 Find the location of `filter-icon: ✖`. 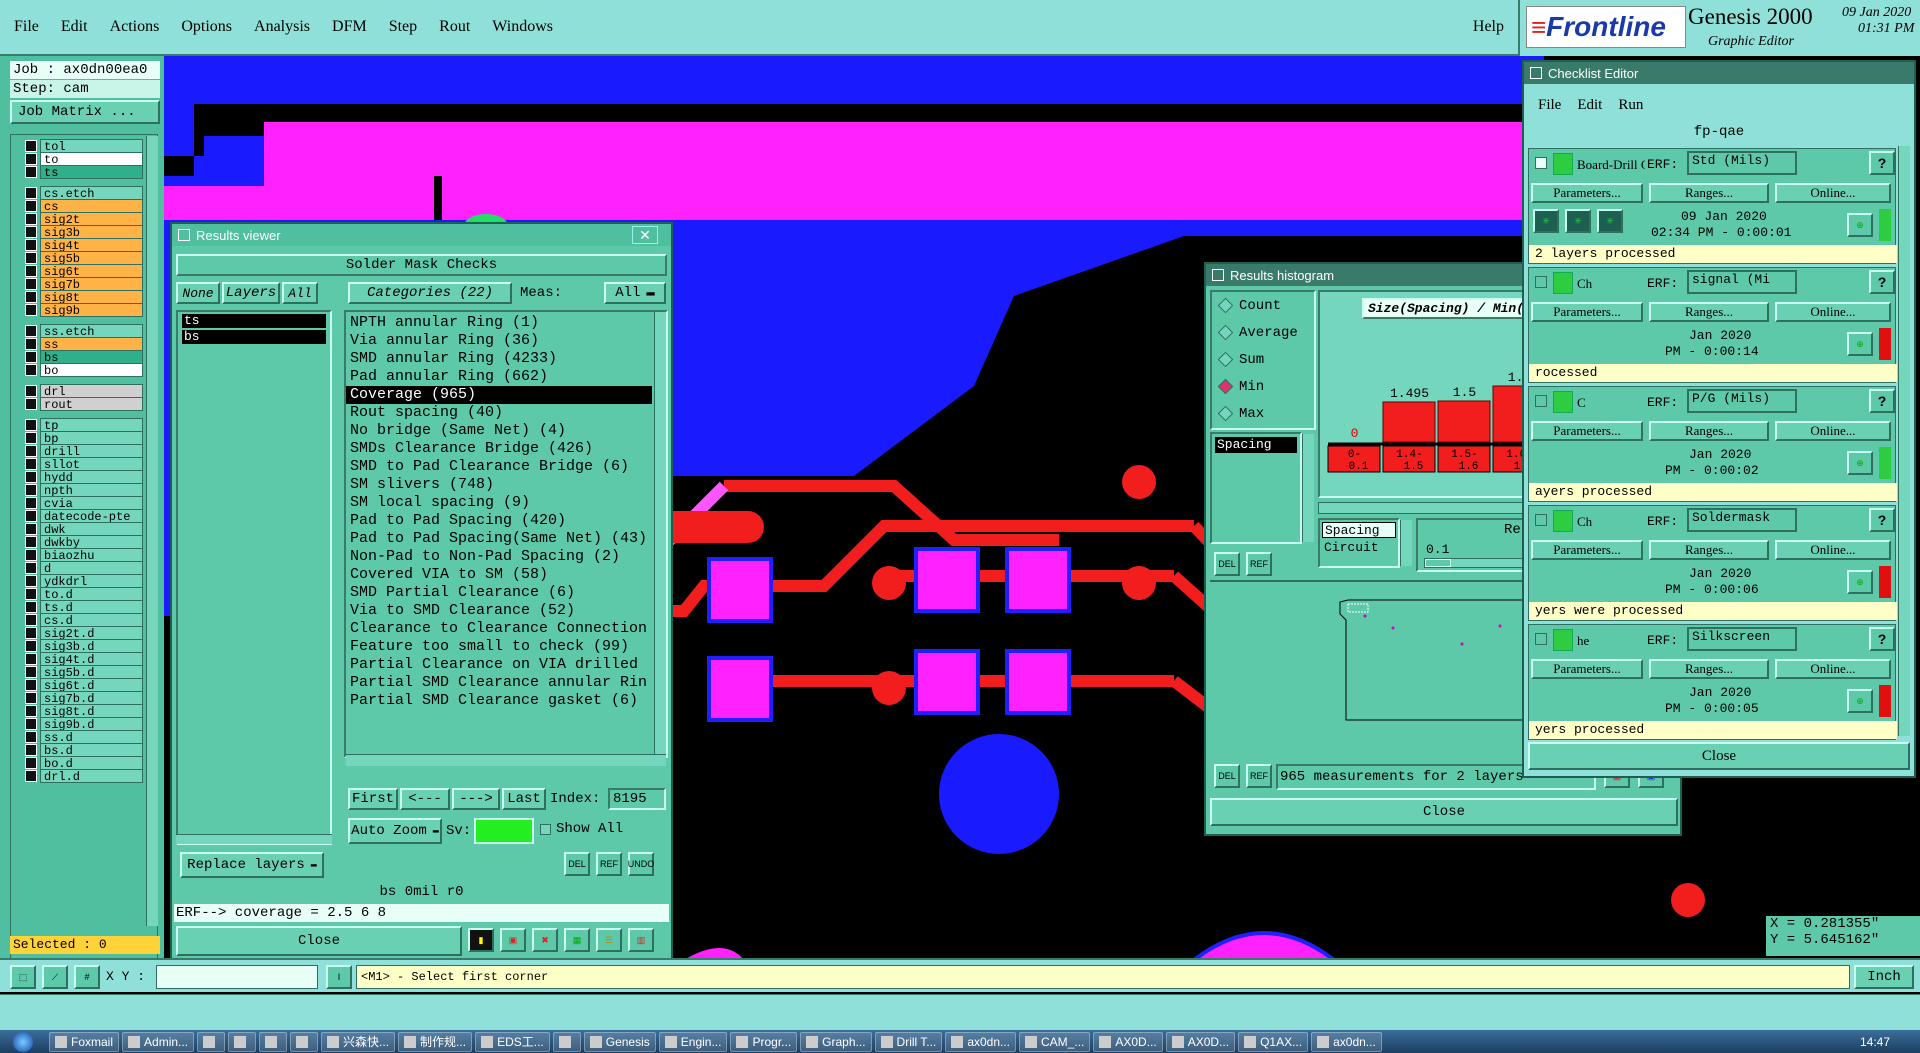

filter-icon: ✖ is located at coordinates (545, 940).